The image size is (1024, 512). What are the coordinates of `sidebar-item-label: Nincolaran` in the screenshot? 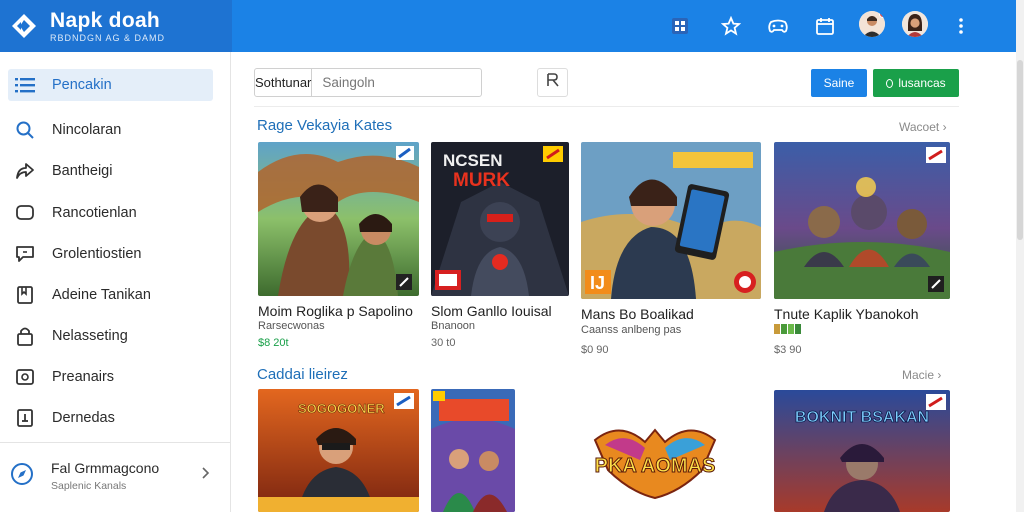 It's located at (87, 130).